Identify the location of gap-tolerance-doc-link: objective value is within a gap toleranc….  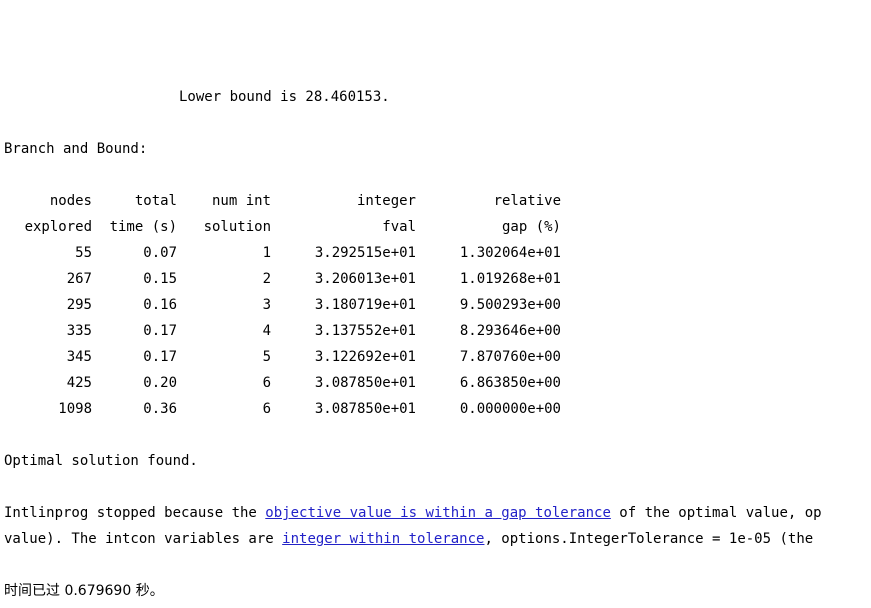
(438, 513).